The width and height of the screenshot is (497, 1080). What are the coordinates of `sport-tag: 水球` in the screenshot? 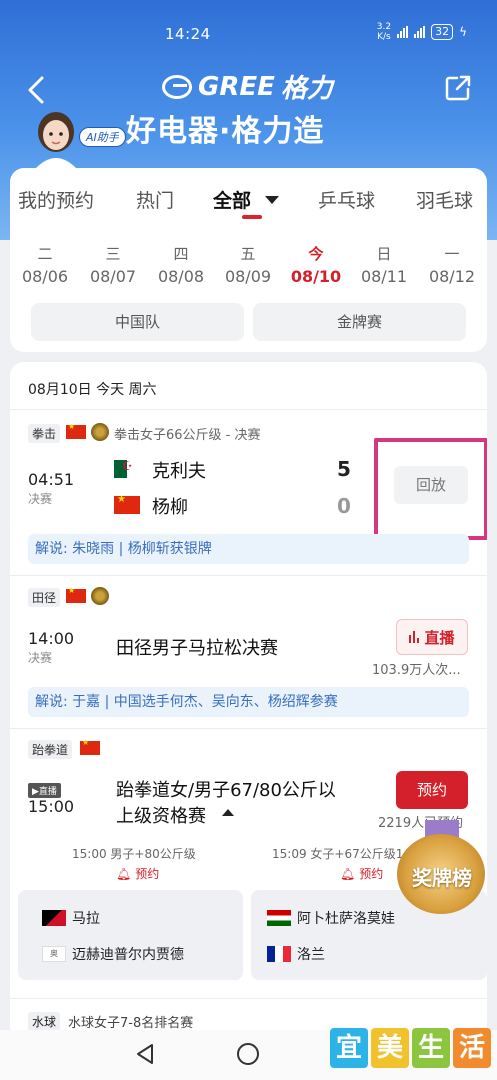 It's located at (44, 1021).